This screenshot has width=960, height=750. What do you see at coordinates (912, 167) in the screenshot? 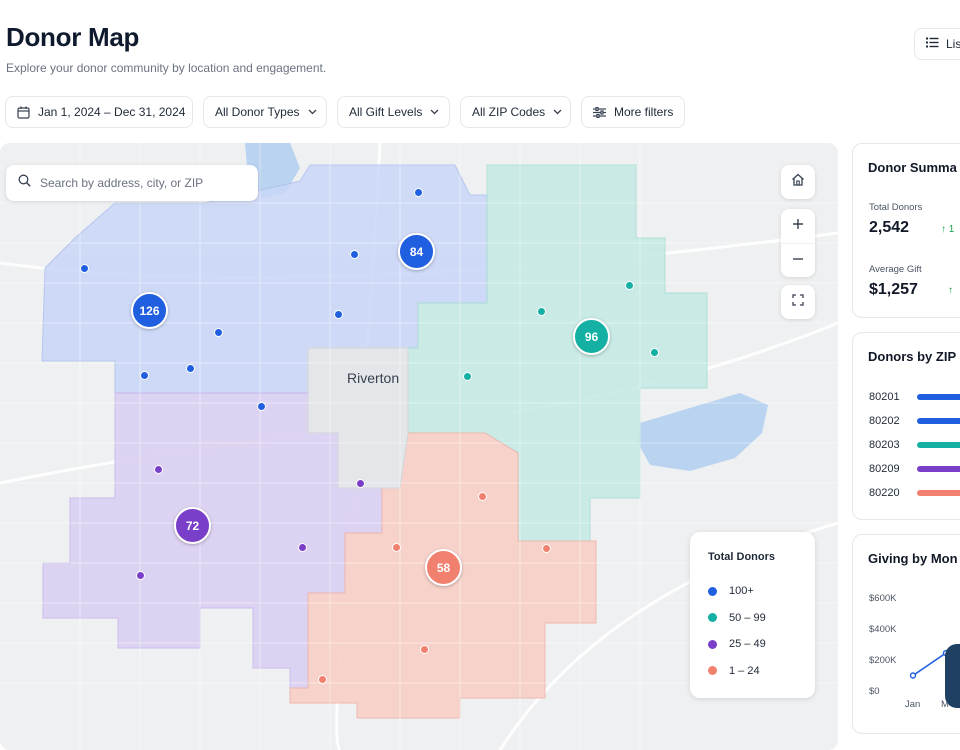
I see `summary-title: Donor Summa` at bounding box center [912, 167].